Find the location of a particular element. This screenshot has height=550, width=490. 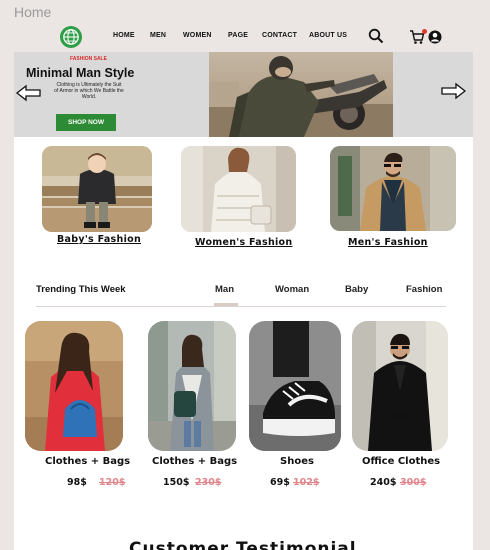

nav-women: WOMEN is located at coordinates (197, 35).